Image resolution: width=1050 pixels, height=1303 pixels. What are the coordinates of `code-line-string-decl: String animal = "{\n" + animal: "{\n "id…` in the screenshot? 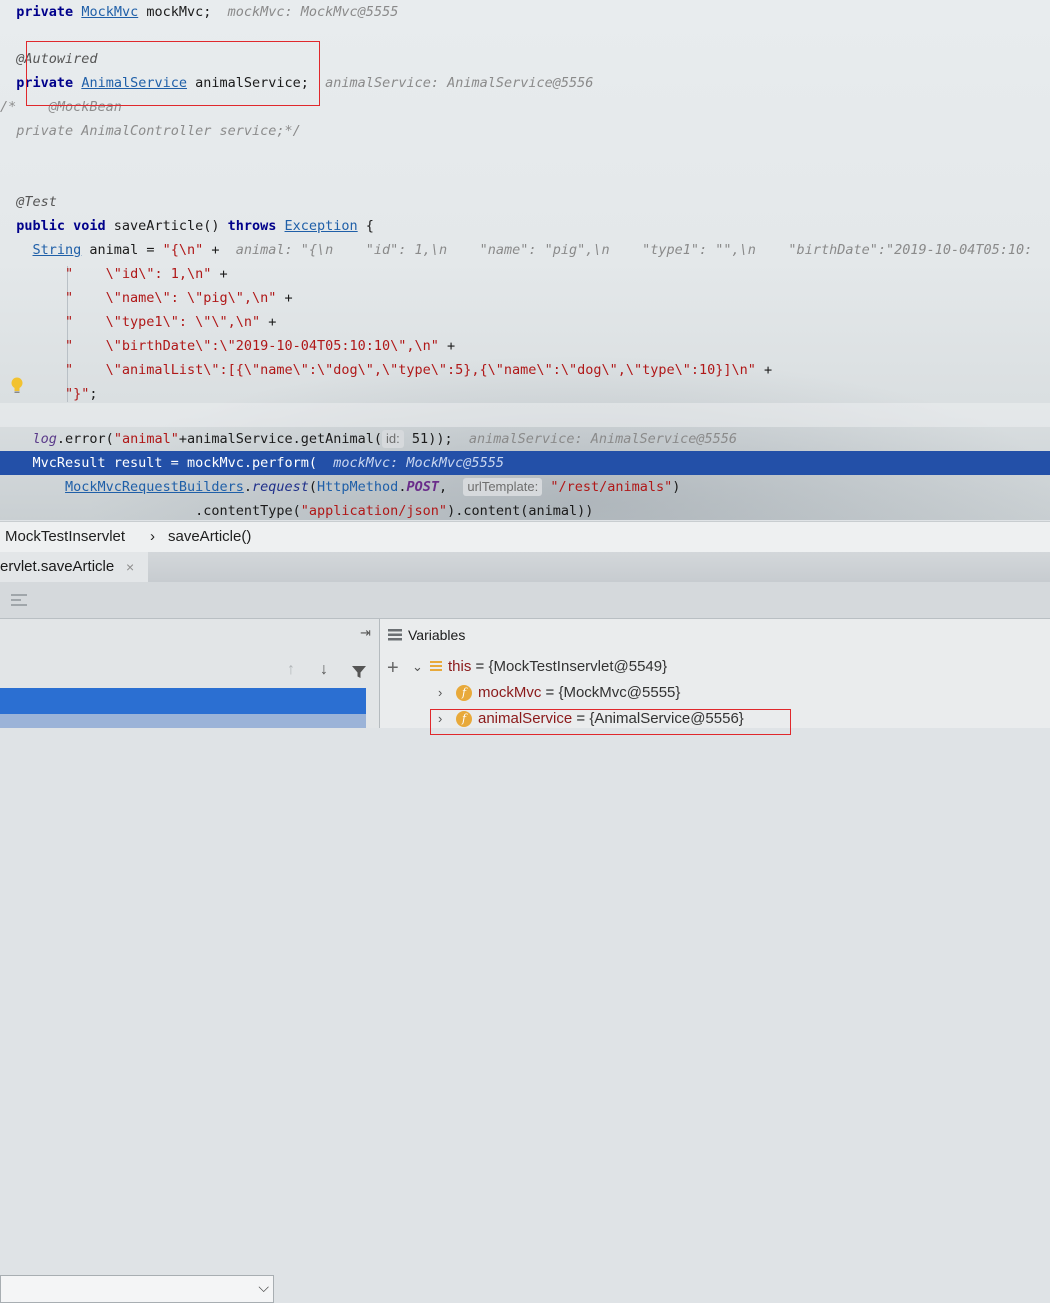 It's located at (525, 250).